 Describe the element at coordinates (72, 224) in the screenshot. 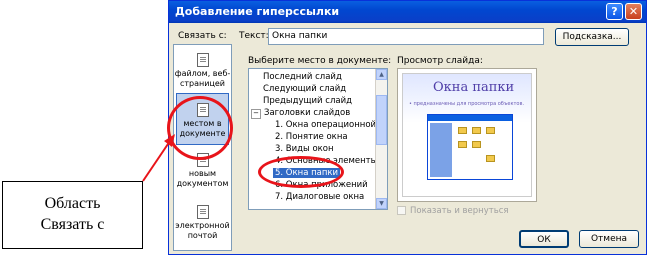

I see `callout-line-2: Связать с` at that location.